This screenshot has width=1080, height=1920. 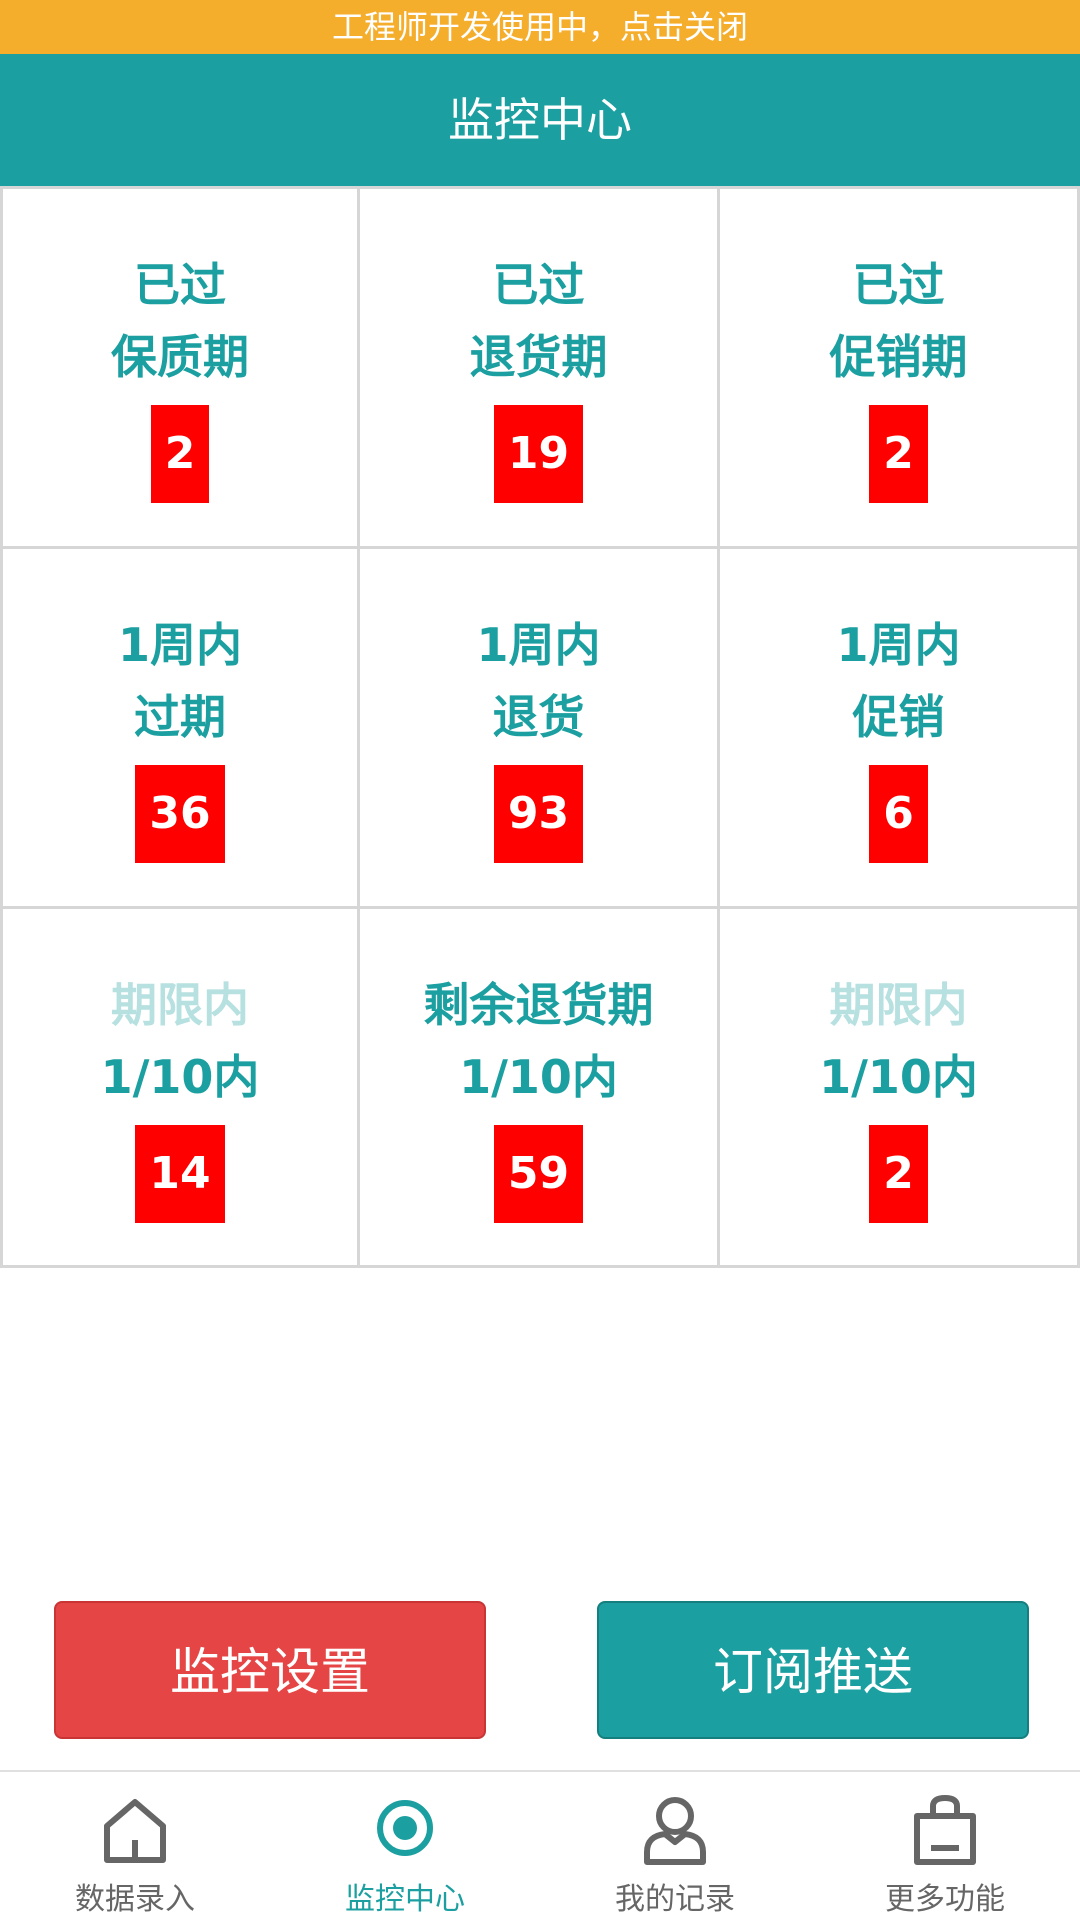 I want to click on tab-my-records: 我的记录, so click(x=675, y=1846).